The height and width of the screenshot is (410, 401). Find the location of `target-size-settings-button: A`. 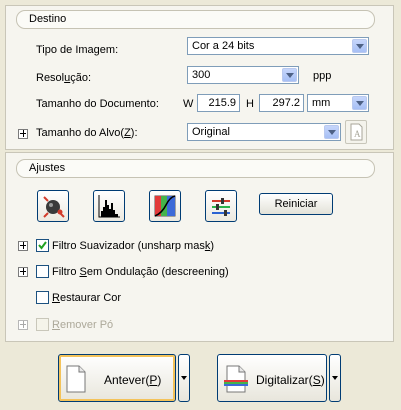

target-size-settings-button: A is located at coordinates (356, 132).